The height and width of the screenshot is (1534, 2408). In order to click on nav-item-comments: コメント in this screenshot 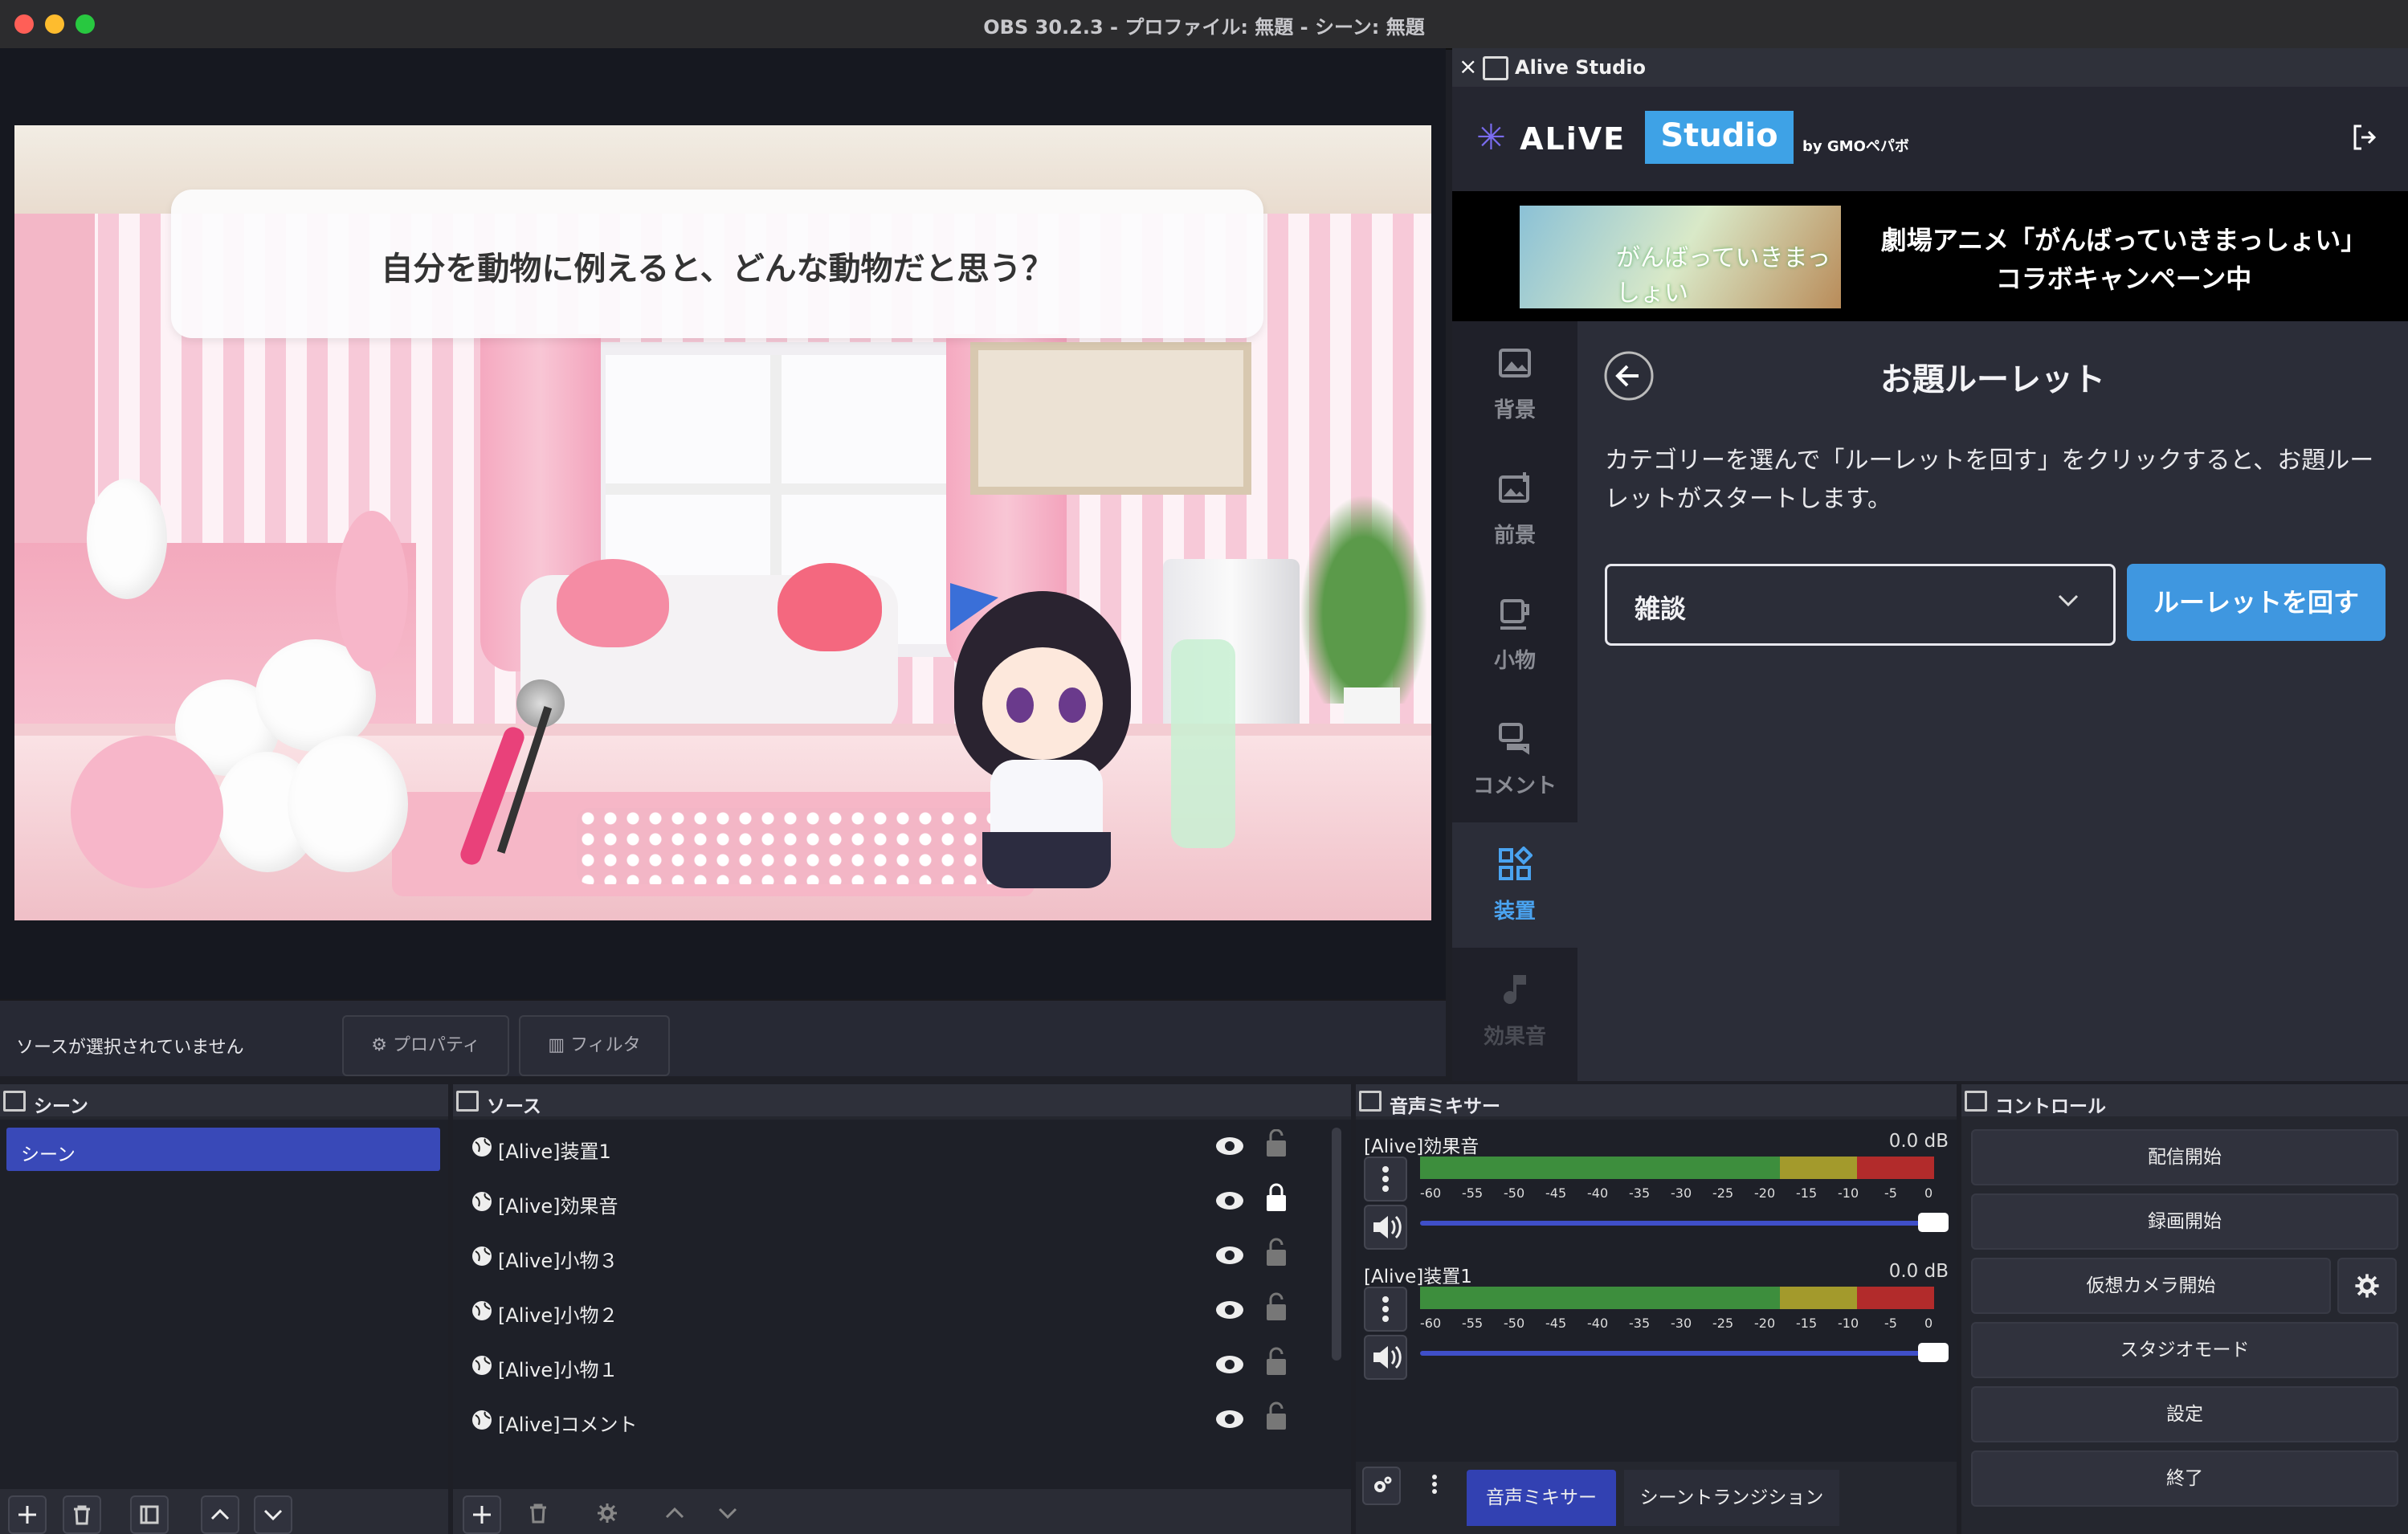, I will do `click(1514, 759)`.